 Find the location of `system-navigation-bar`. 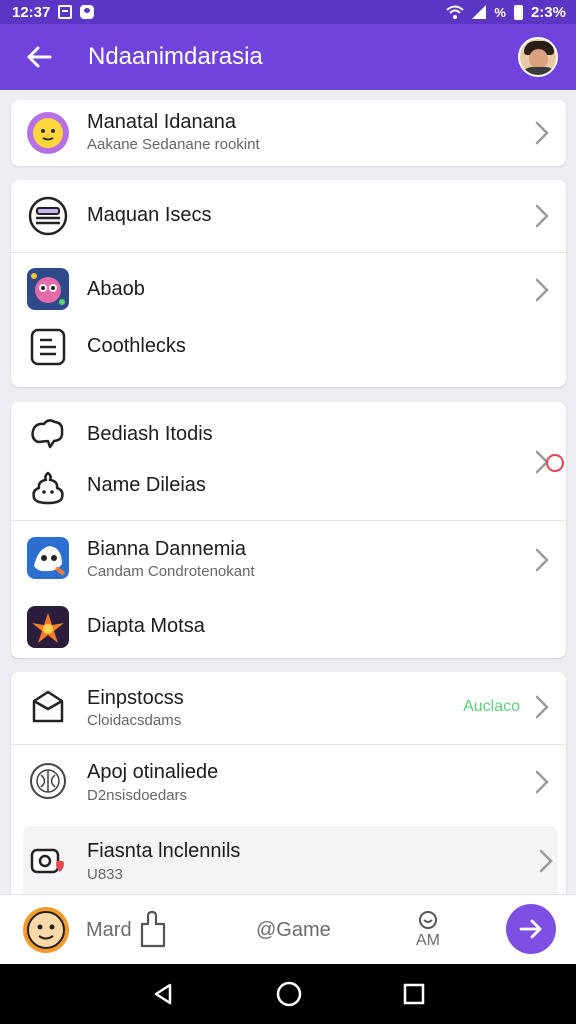

system-navigation-bar is located at coordinates (288, 994).